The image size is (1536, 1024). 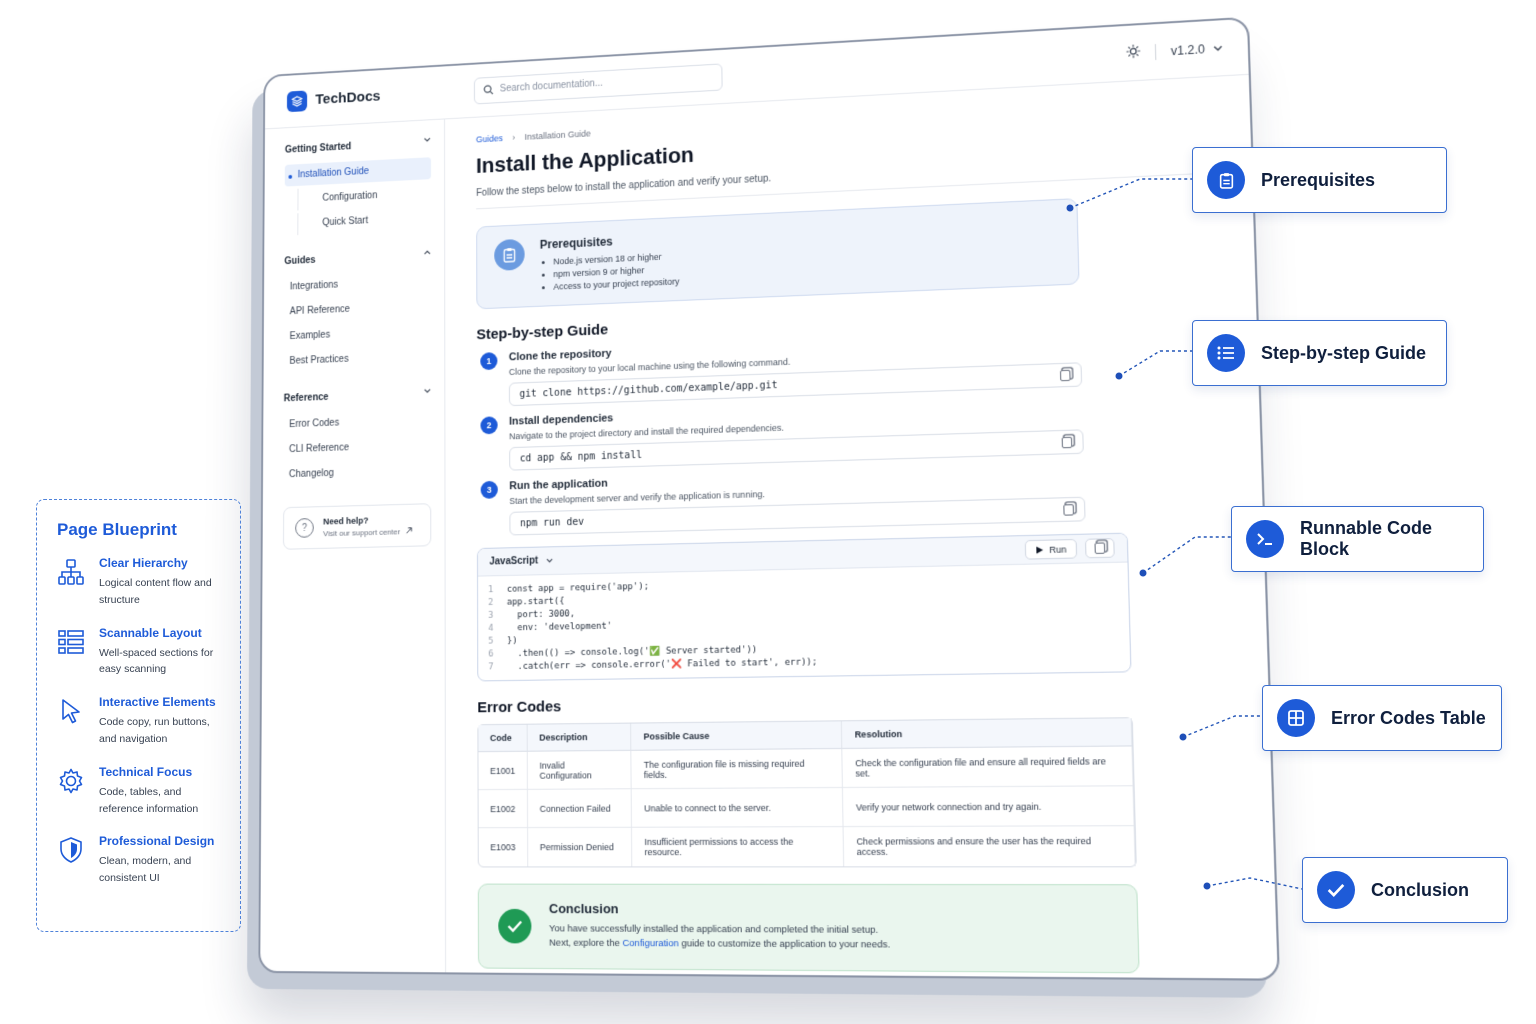 What do you see at coordinates (364, 196) in the screenshot?
I see `sidebar-item-configuration: Configuration` at bounding box center [364, 196].